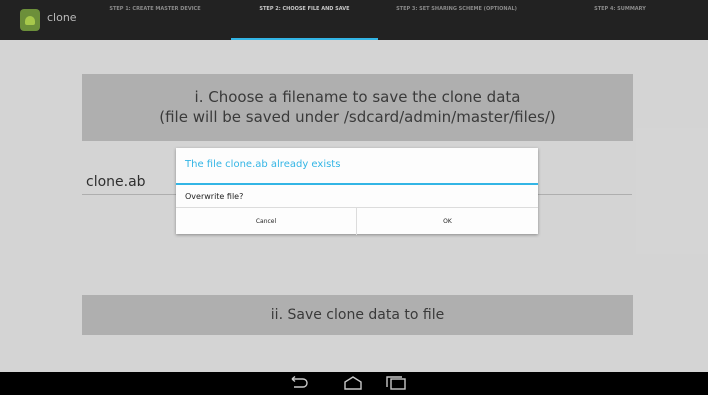 The width and height of the screenshot is (708, 395). I want to click on tab-step-1: STEP 1: CREATE MASTER DEVICE, so click(155, 20).